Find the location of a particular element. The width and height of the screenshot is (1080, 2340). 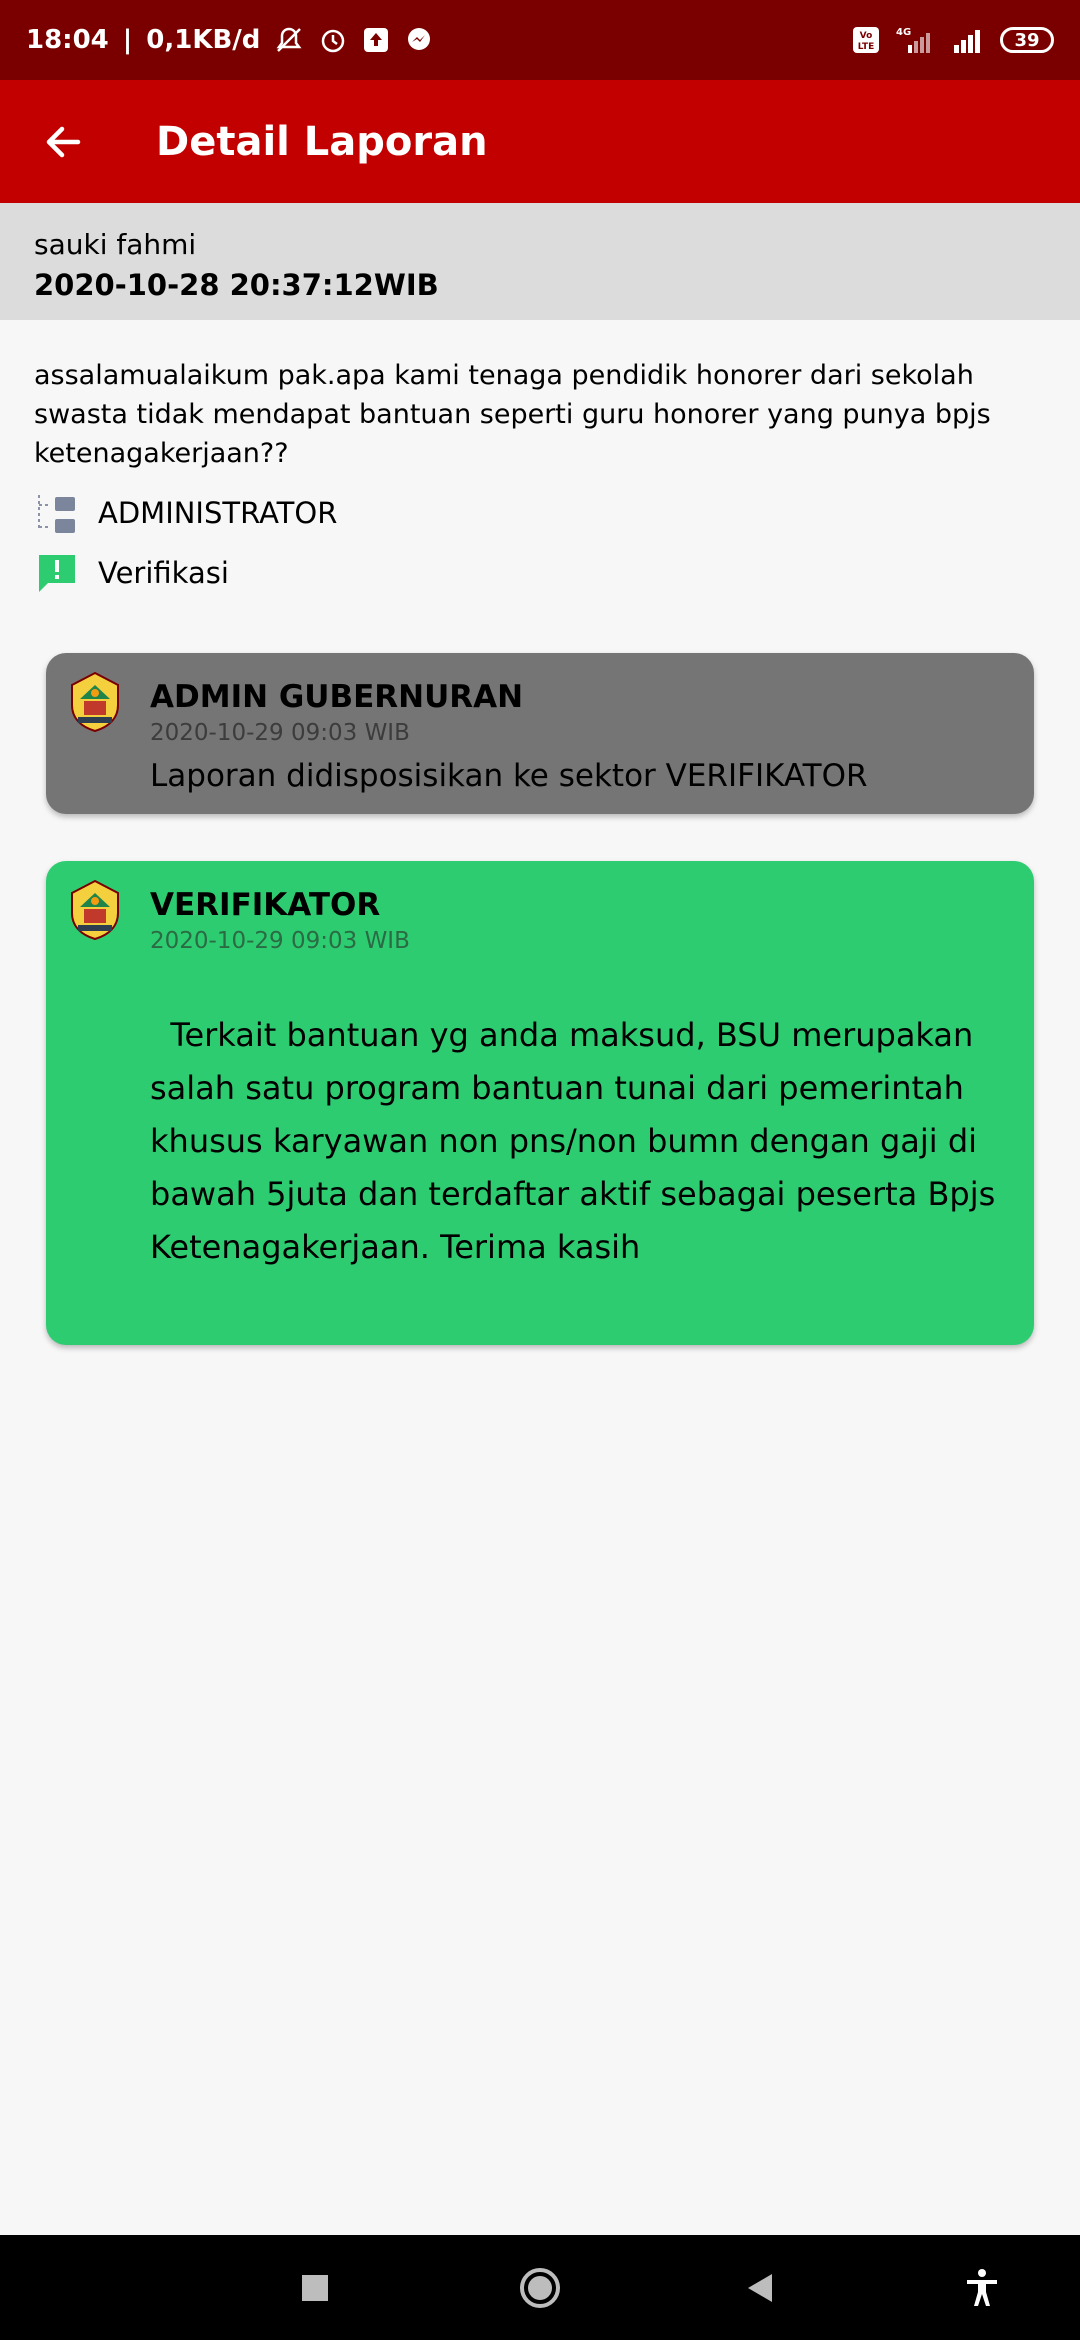

recents-button is located at coordinates (315, 2287).